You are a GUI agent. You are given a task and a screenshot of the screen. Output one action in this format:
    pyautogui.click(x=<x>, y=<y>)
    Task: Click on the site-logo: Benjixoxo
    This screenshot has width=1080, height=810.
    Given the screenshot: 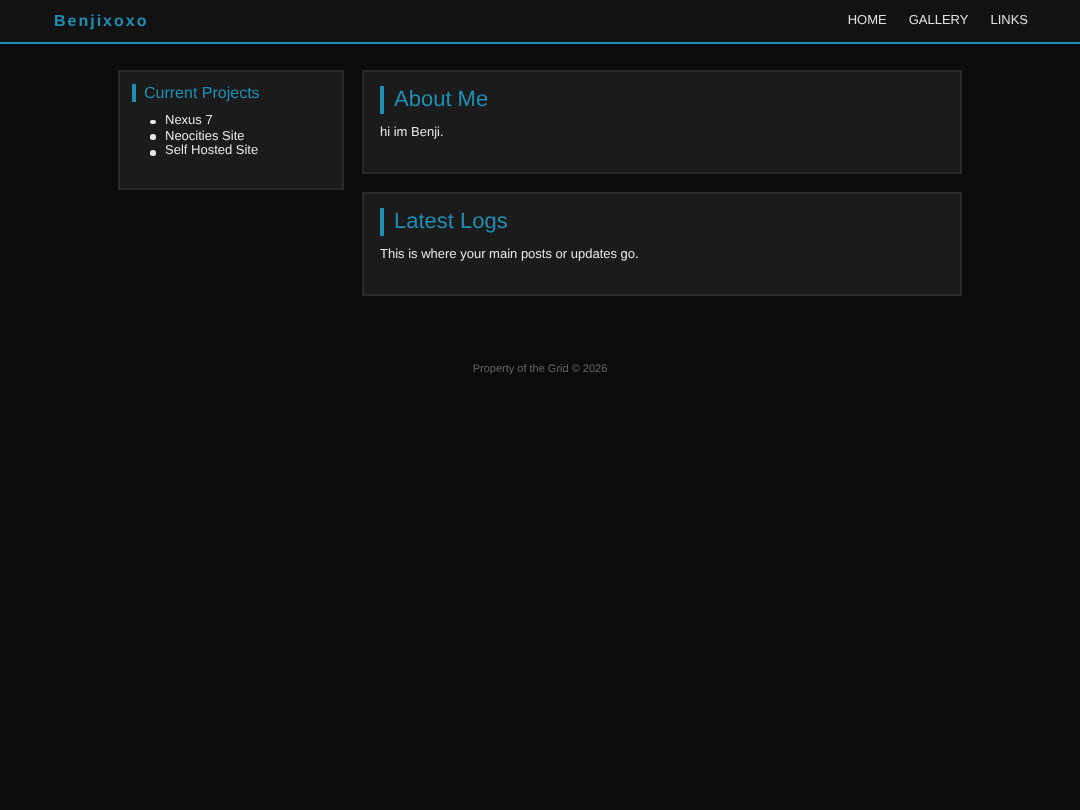 What is the action you would take?
    pyautogui.click(x=101, y=21)
    